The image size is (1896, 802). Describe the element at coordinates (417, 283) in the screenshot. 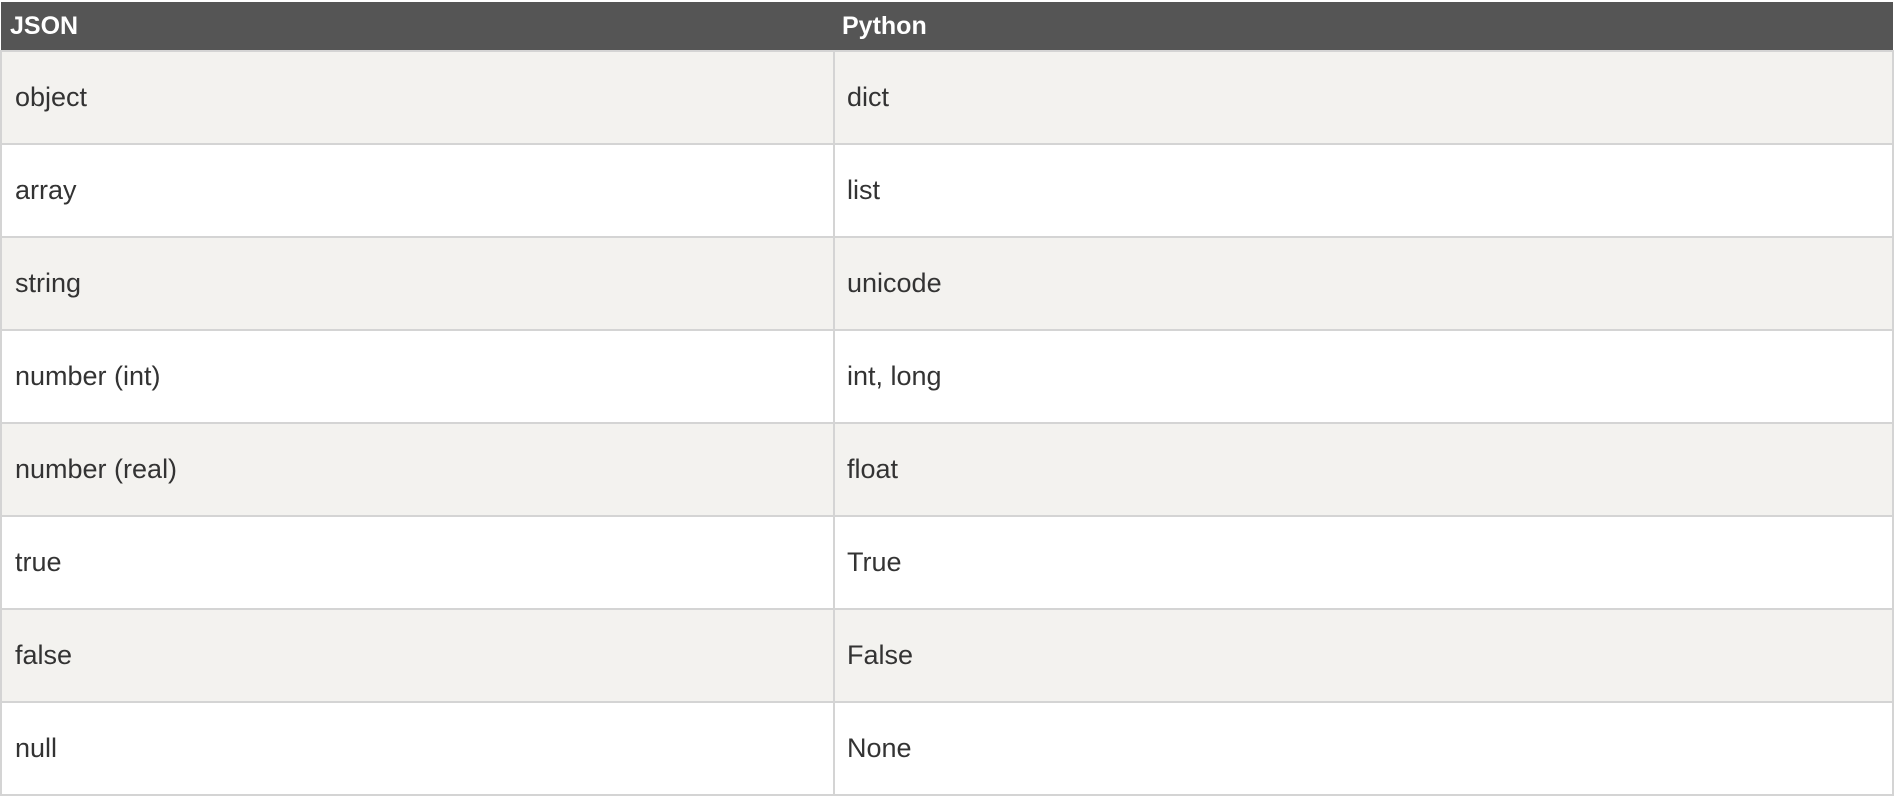

I see `cell-json-type: string` at that location.